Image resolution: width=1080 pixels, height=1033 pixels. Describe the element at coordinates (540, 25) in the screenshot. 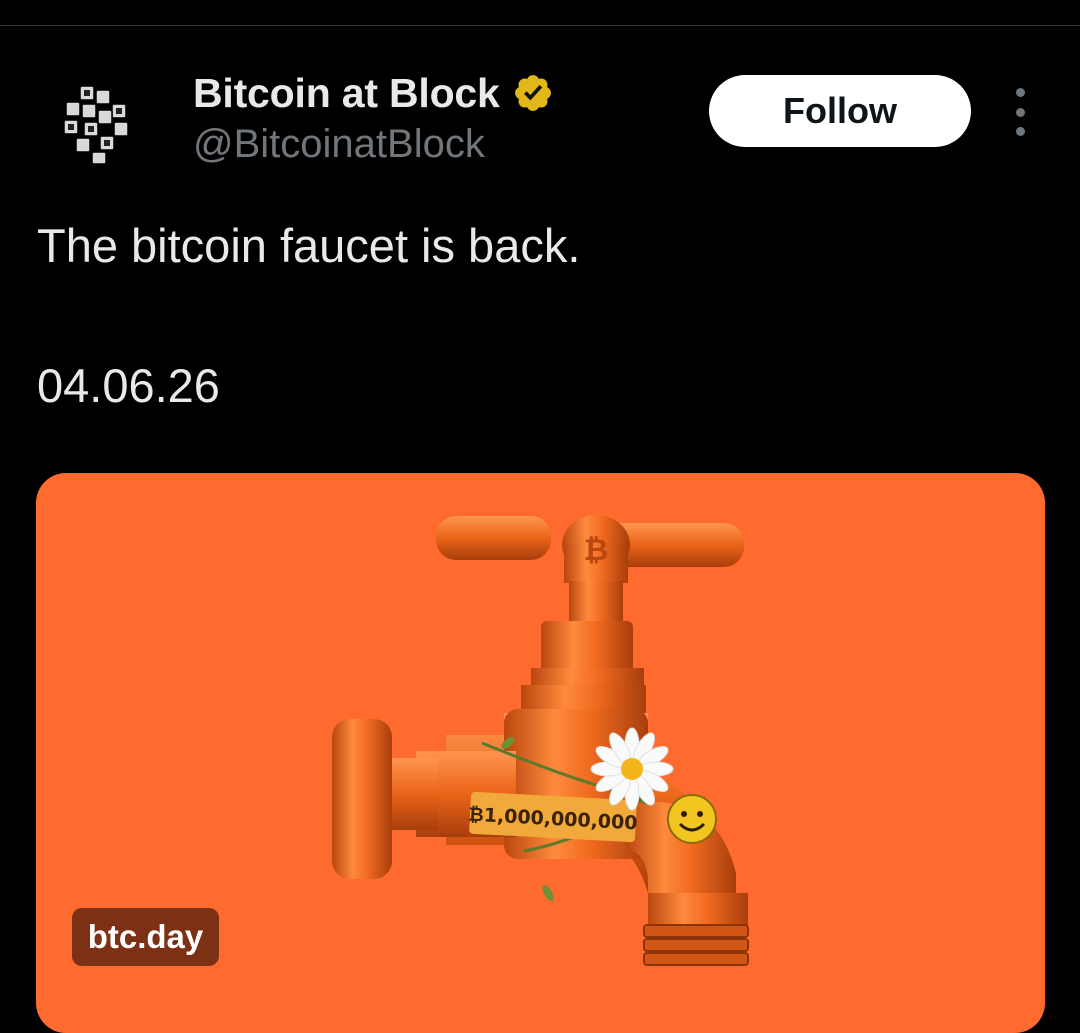

I see `top-divider` at that location.